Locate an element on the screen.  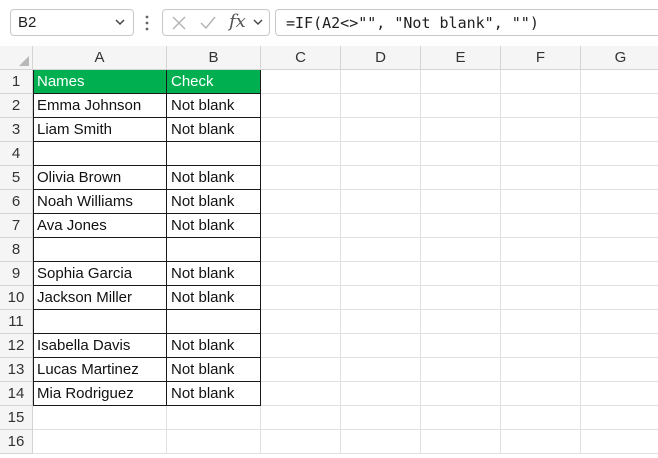
formula-text: =IF(A2<>"", "Not blank", "") is located at coordinates (412, 23).